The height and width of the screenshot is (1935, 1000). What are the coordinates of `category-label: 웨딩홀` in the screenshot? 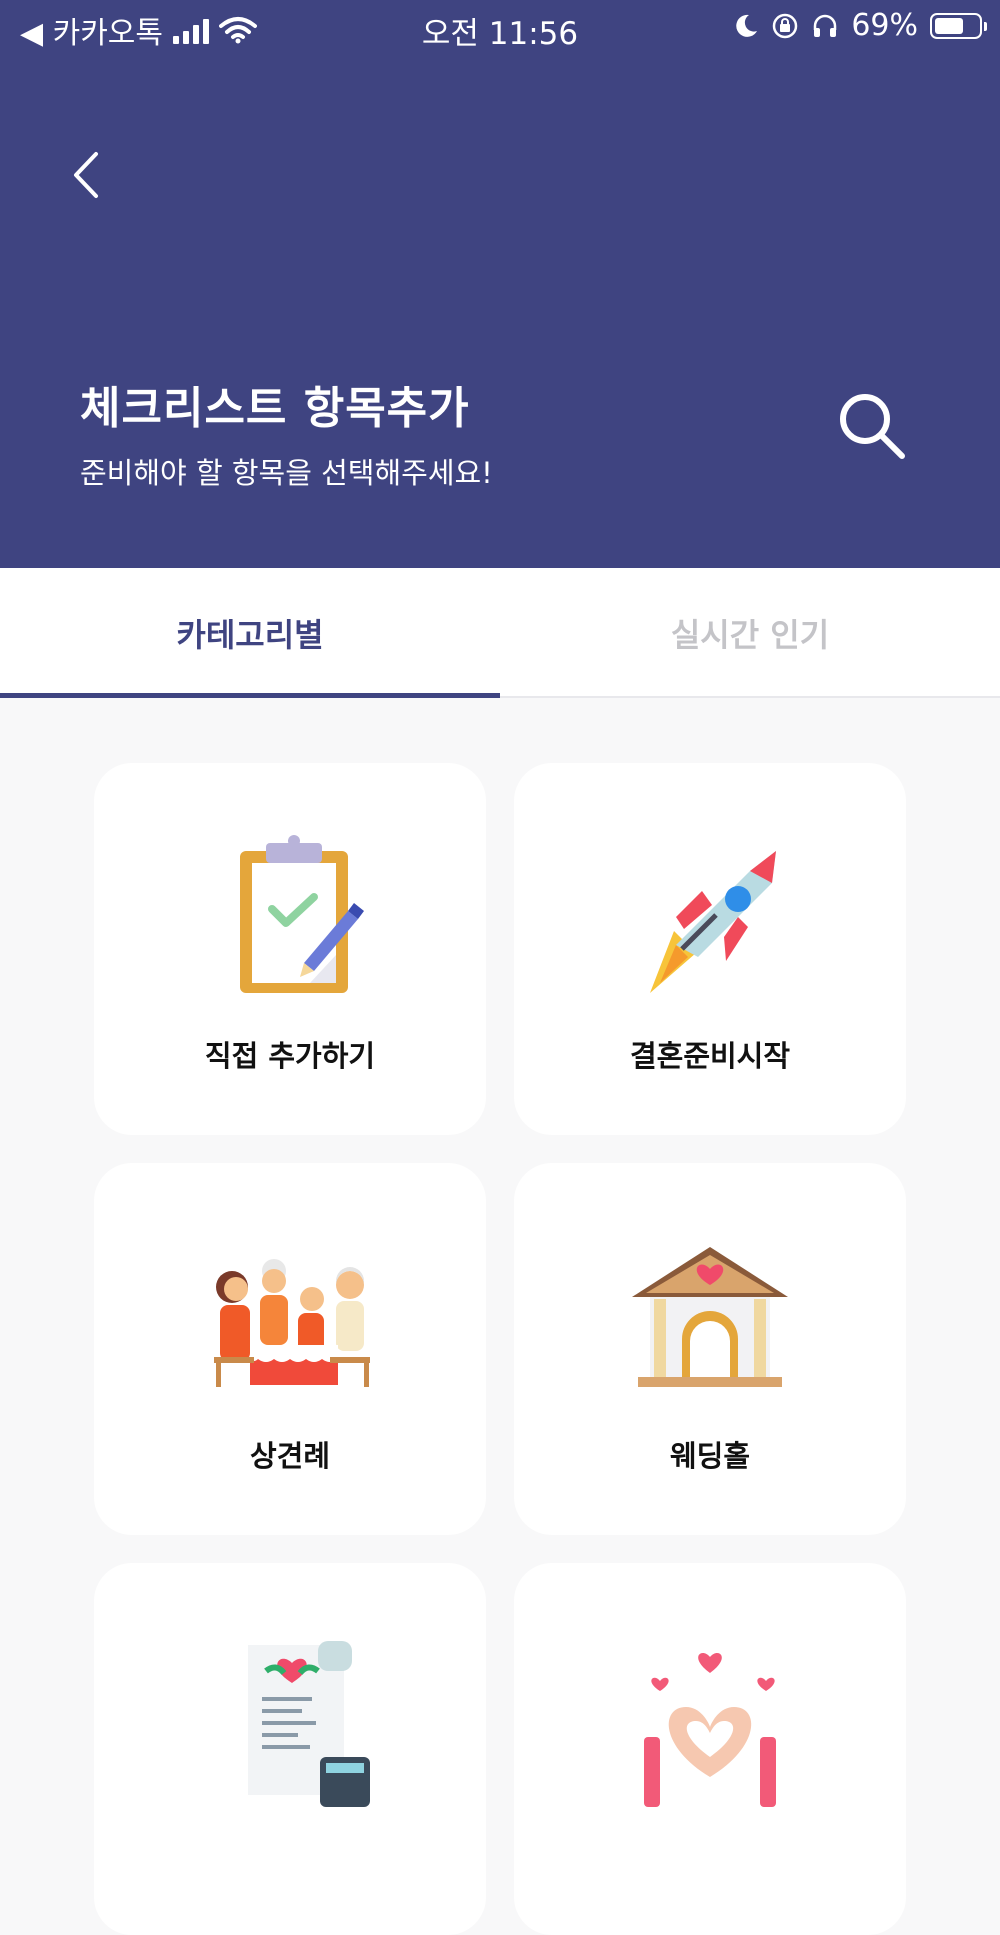 It's located at (710, 1456).